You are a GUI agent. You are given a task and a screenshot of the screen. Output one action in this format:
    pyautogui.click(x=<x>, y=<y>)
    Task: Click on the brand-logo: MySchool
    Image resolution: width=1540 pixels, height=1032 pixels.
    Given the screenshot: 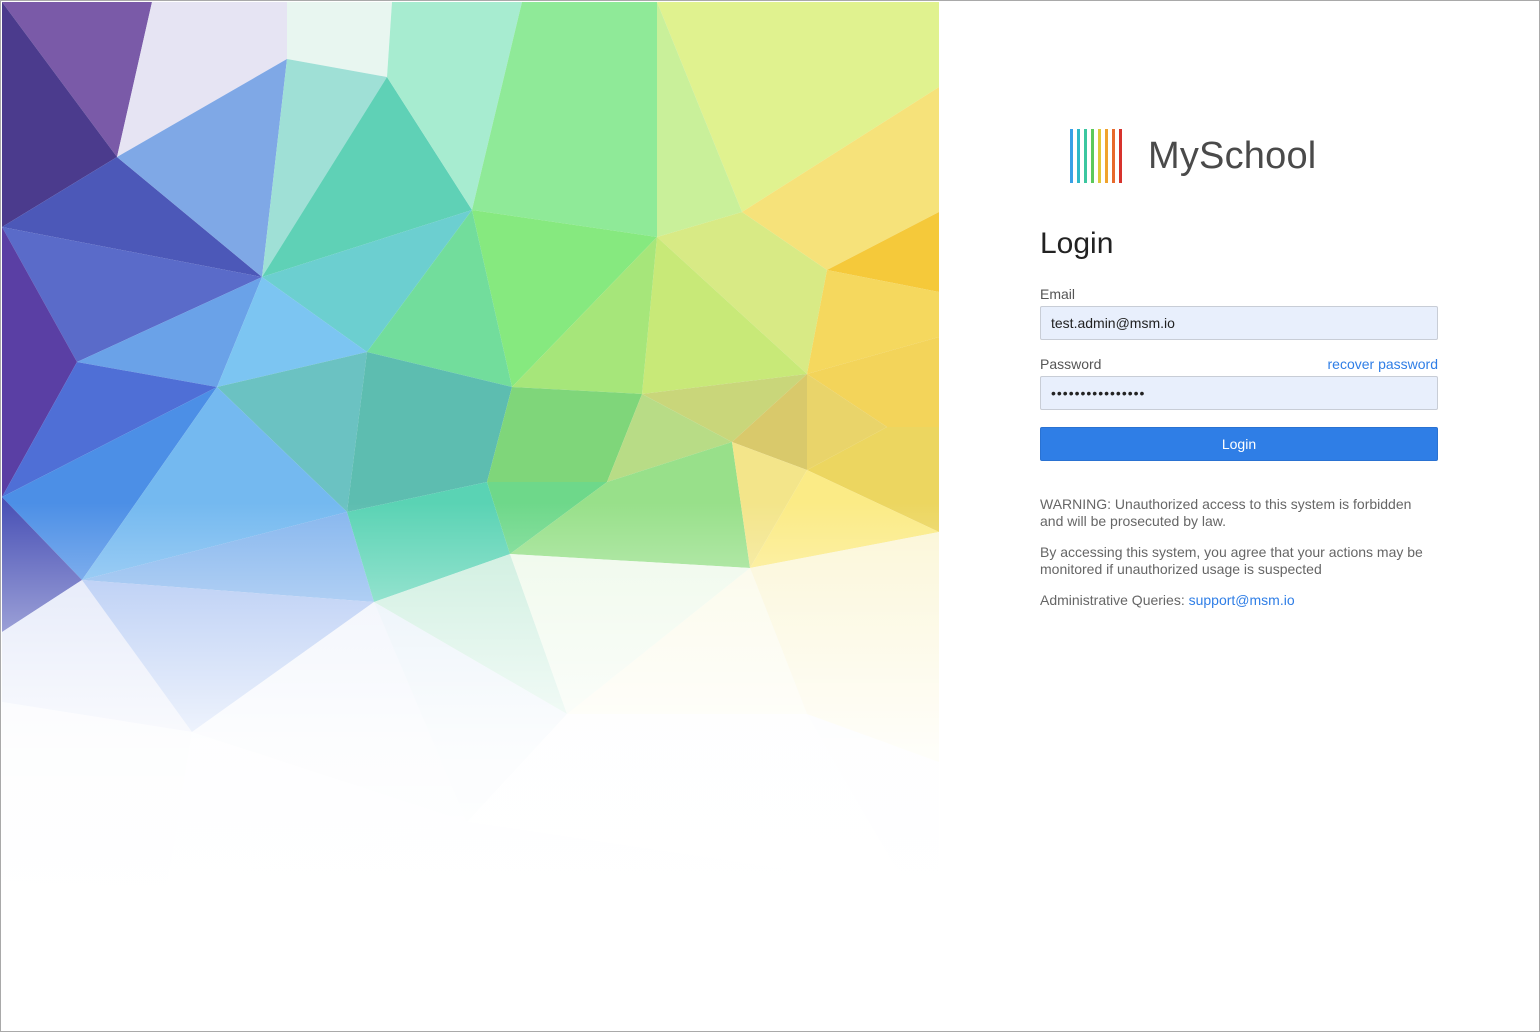 What is the action you would take?
    pyautogui.click(x=1181, y=156)
    